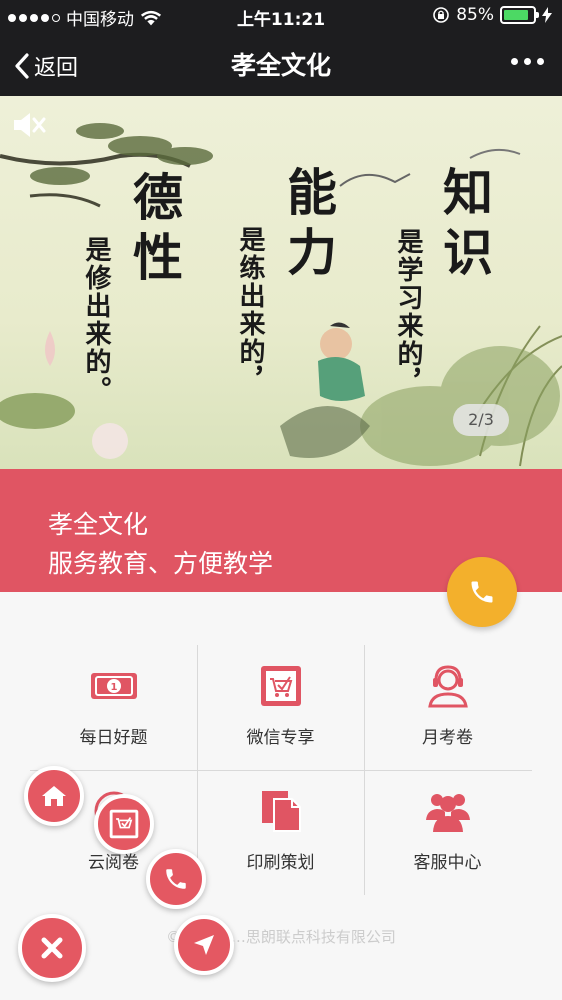 The height and width of the screenshot is (1000, 562). What do you see at coordinates (280, 707) in the screenshot?
I see `grid-item-wechat-exclusive: 微信专享` at bounding box center [280, 707].